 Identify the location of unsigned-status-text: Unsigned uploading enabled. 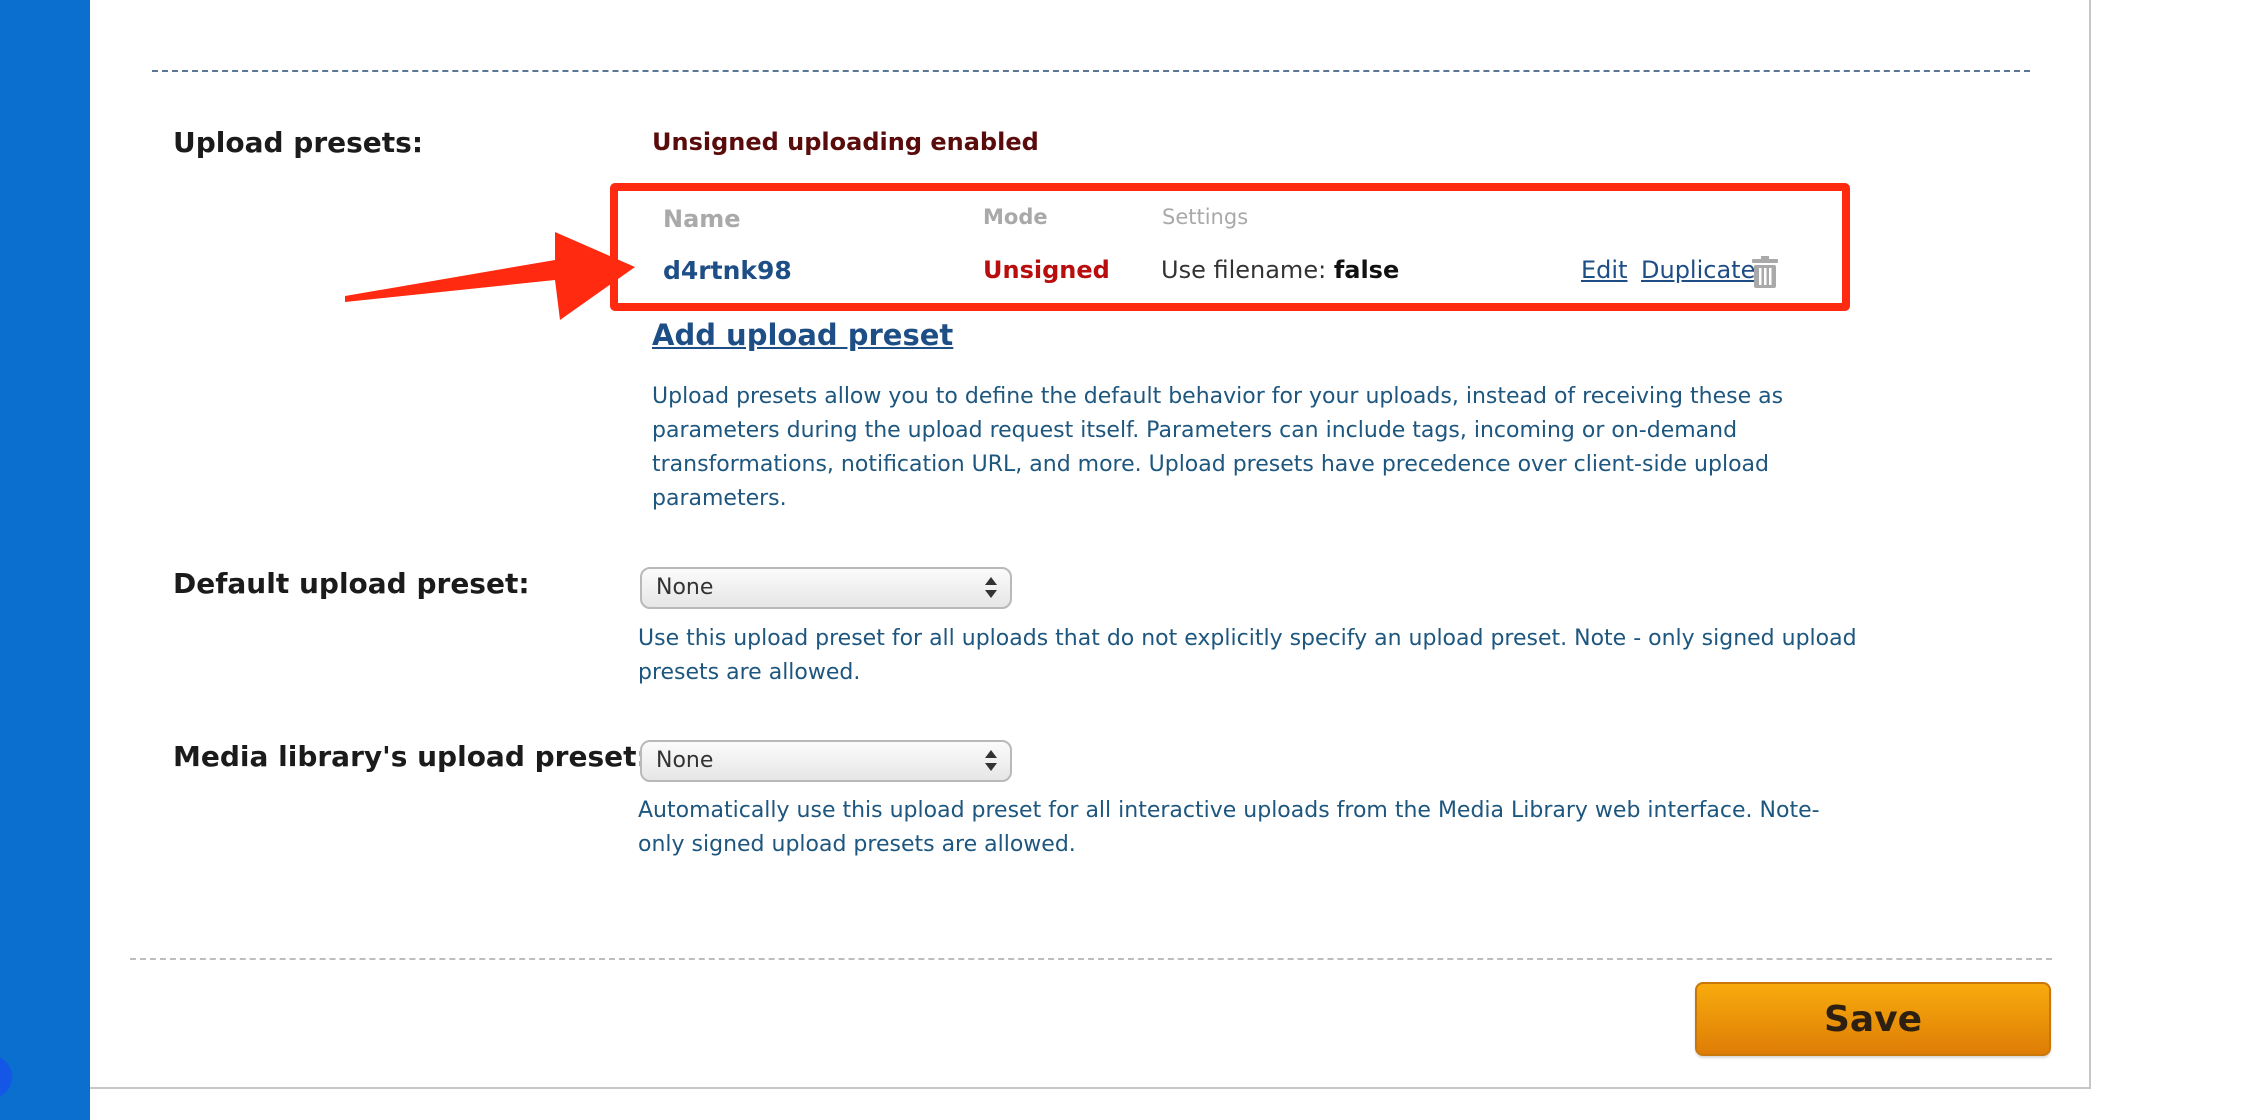
(845, 142).